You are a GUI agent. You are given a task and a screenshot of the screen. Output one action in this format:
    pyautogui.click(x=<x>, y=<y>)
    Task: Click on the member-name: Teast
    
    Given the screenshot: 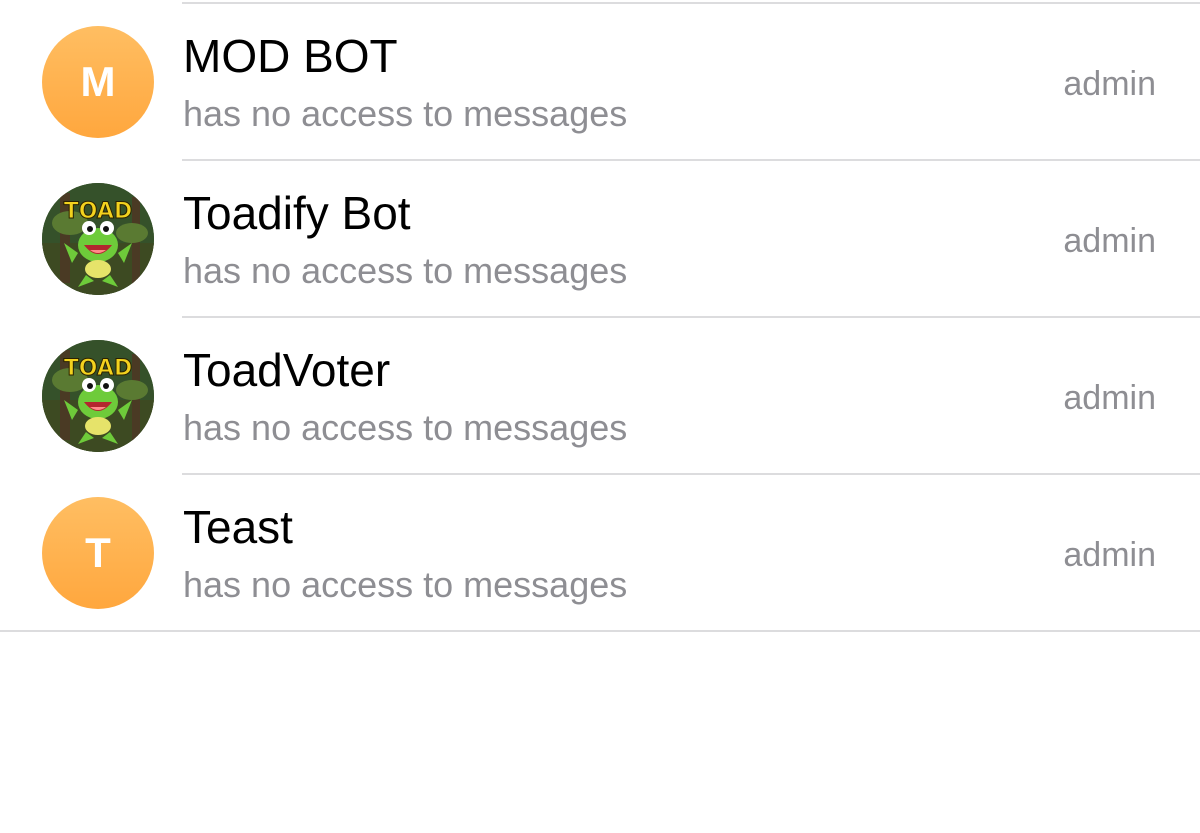 What is the action you would take?
    pyautogui.click(x=238, y=527)
    